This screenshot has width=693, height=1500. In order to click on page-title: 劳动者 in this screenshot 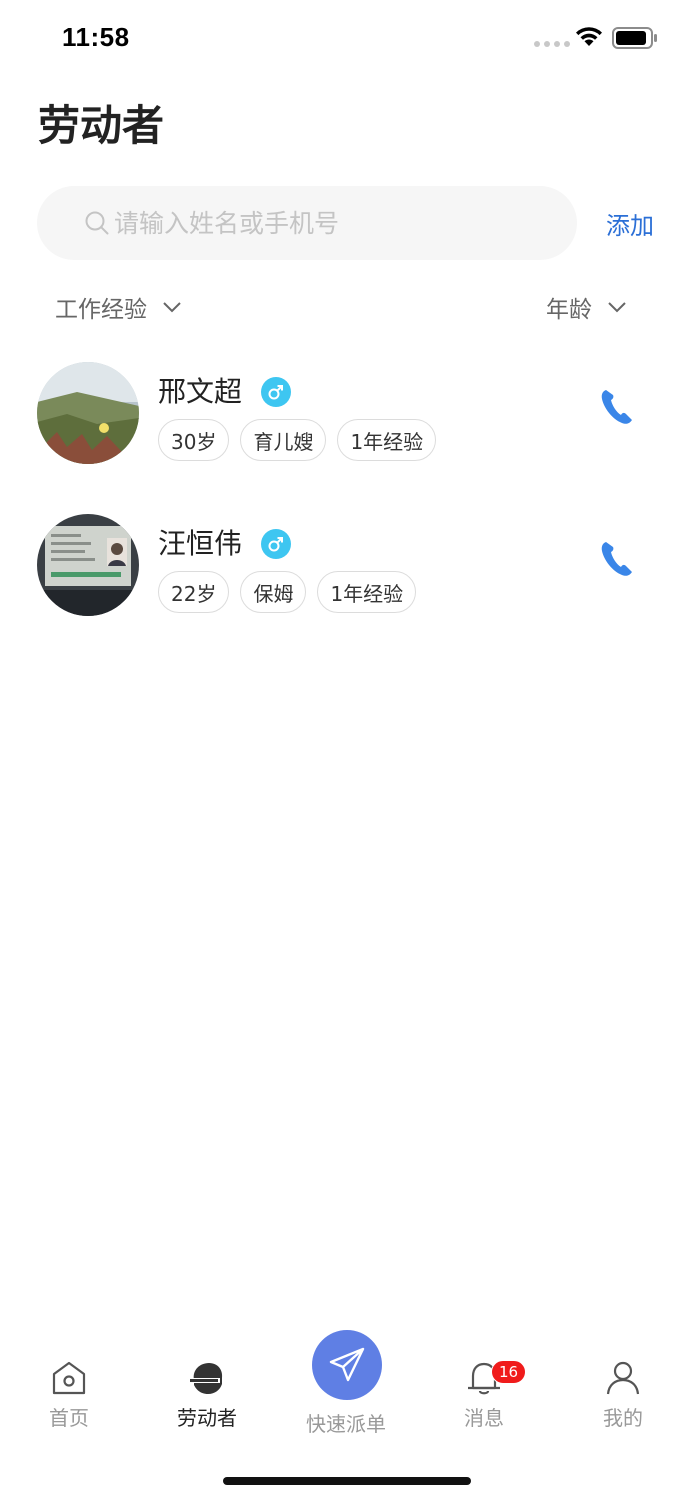, I will do `click(101, 125)`.